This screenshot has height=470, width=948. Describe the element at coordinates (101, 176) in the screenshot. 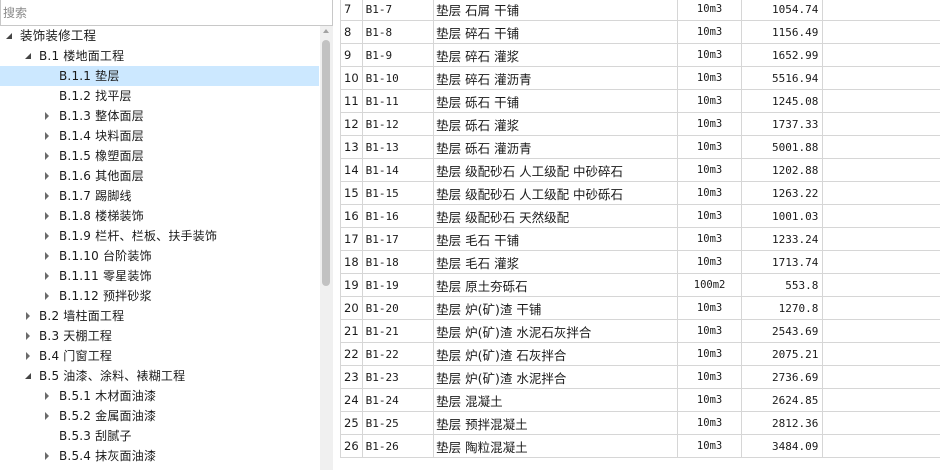

I see `tree-item-label: B.1.6 其他面层` at that location.